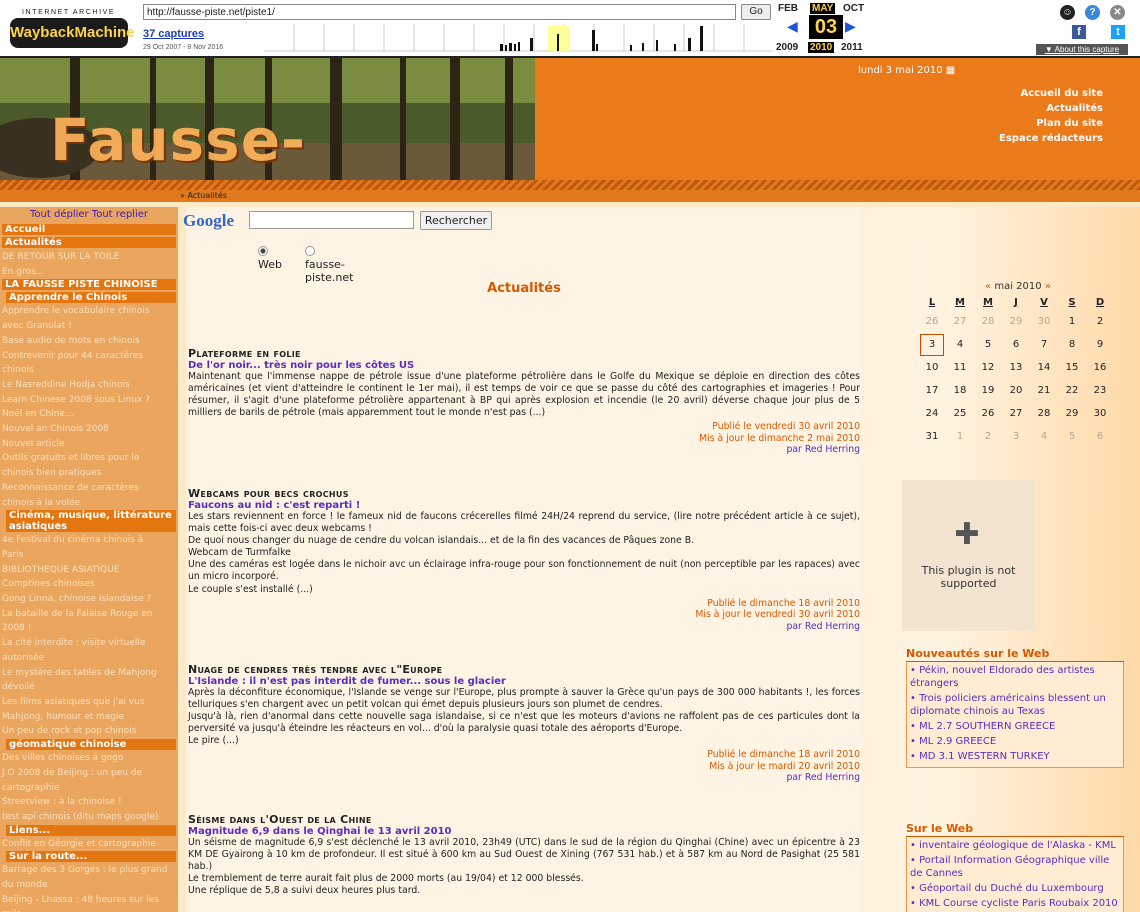  Describe the element at coordinates (932, 436) in the screenshot. I see `calendar-day: 31` at that location.